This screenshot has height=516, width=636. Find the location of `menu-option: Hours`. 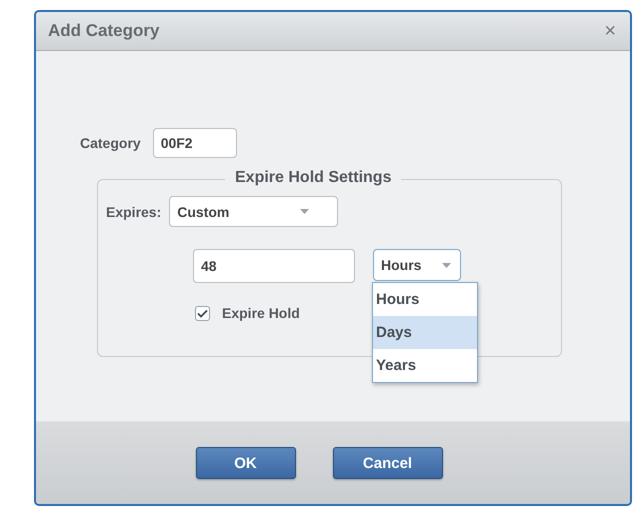

menu-option: Hours is located at coordinates (425, 299).